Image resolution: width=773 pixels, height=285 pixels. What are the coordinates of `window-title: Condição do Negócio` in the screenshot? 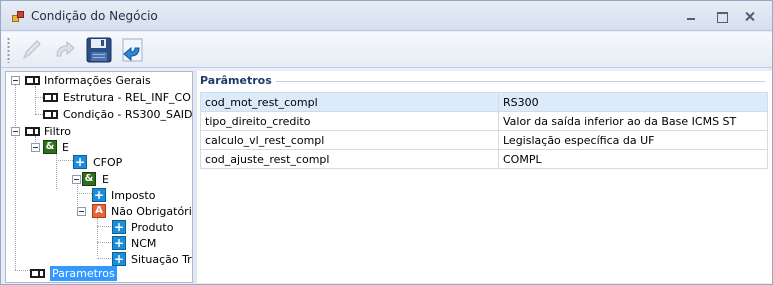 It's located at (94, 16).